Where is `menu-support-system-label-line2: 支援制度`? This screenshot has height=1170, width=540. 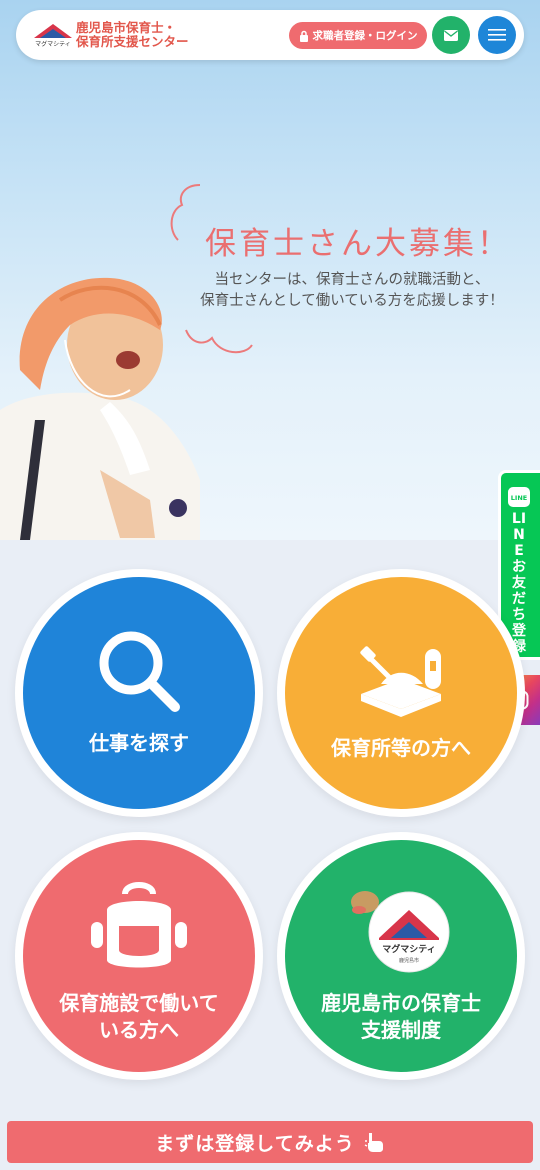 menu-support-system-label-line2: 支援制度 is located at coordinates (401, 1030).